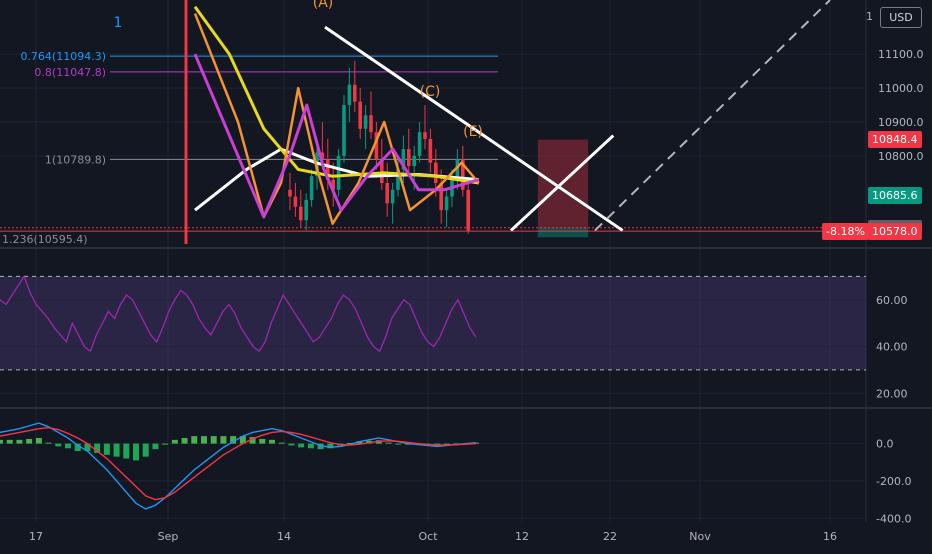 Image resolution: width=932 pixels, height=554 pixels. Describe the element at coordinates (892, 393) in the screenshot. I see `rsi-tick-label: 20.00` at that location.